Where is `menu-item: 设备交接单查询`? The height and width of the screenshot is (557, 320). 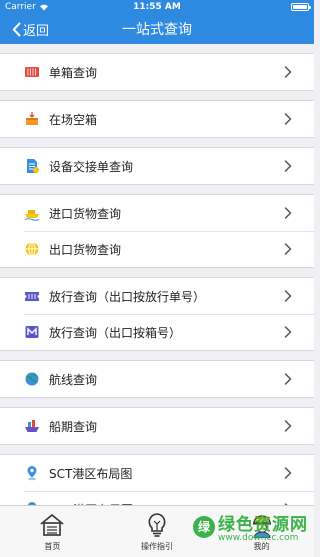 menu-item: 设备交接单查询 is located at coordinates (157, 166).